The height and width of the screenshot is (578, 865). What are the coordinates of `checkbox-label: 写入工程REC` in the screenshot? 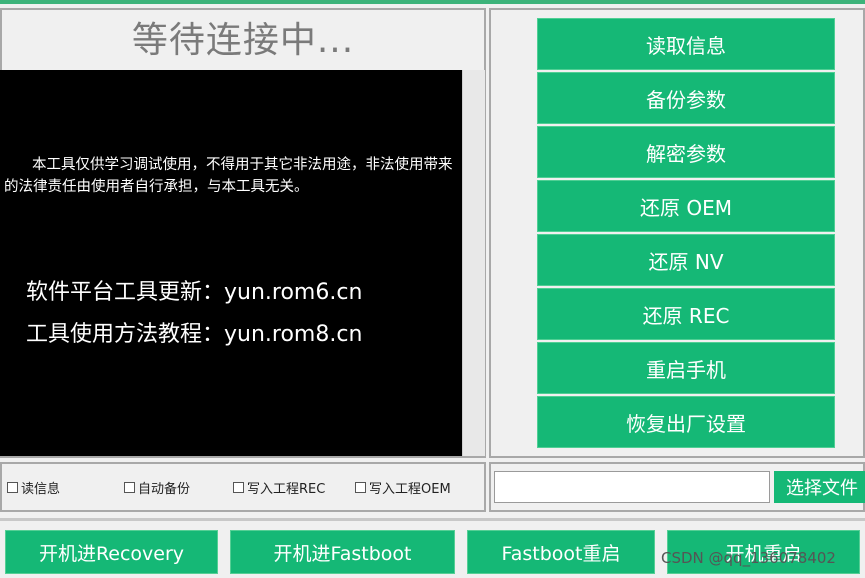 It's located at (286, 489).